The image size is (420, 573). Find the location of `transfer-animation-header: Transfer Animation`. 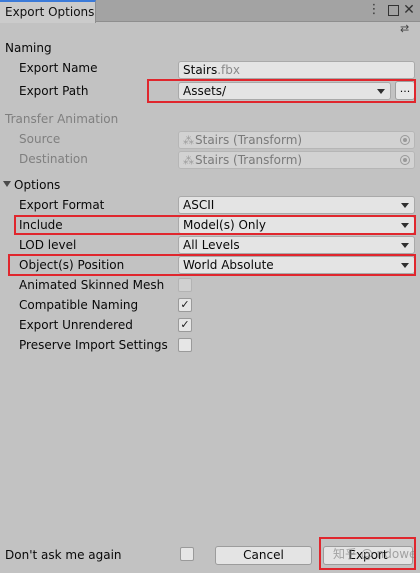

transfer-animation-header: Transfer Animation is located at coordinates (62, 119).